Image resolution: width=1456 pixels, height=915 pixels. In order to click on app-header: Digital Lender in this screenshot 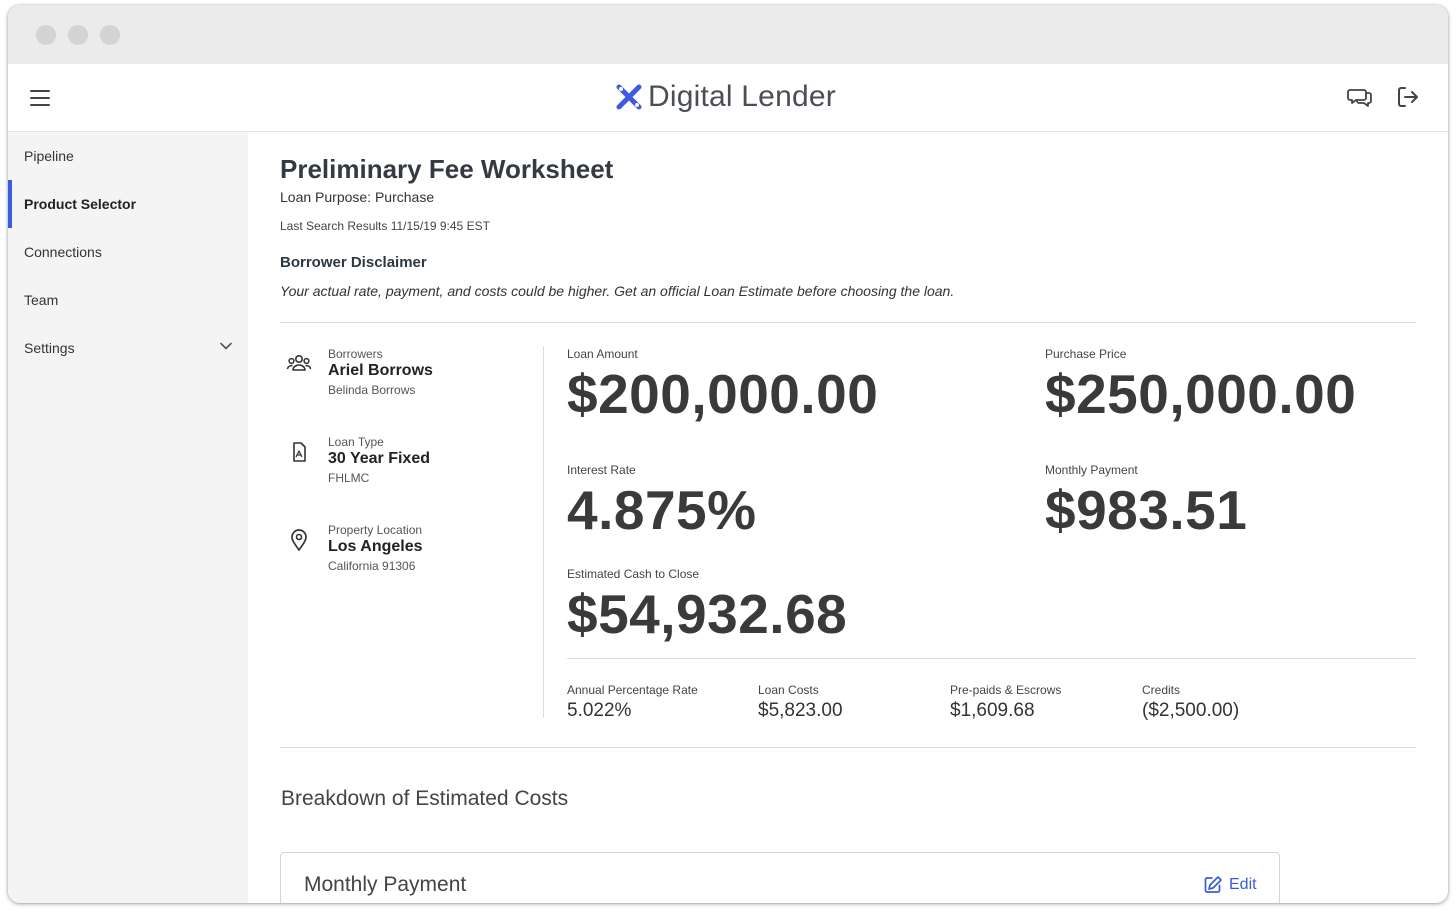, I will do `click(728, 98)`.